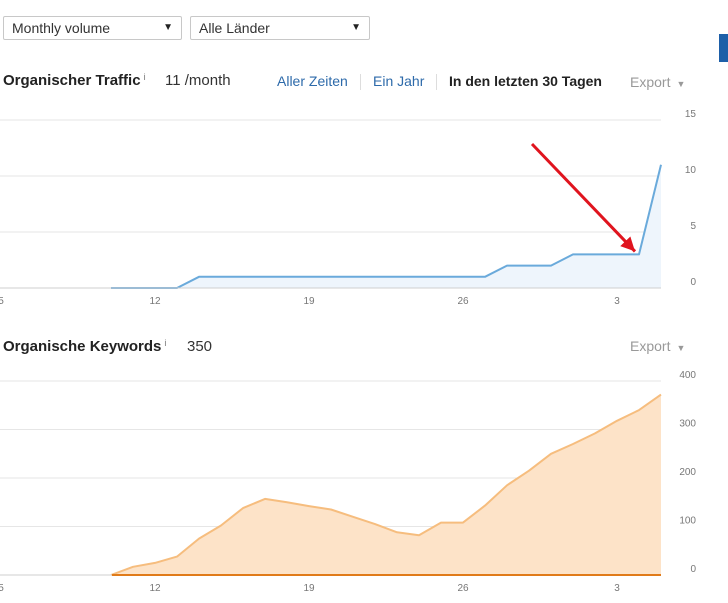 The height and width of the screenshot is (603, 728). What do you see at coordinates (687, 521) in the screenshot?
I see `y-tick-label: 100` at bounding box center [687, 521].